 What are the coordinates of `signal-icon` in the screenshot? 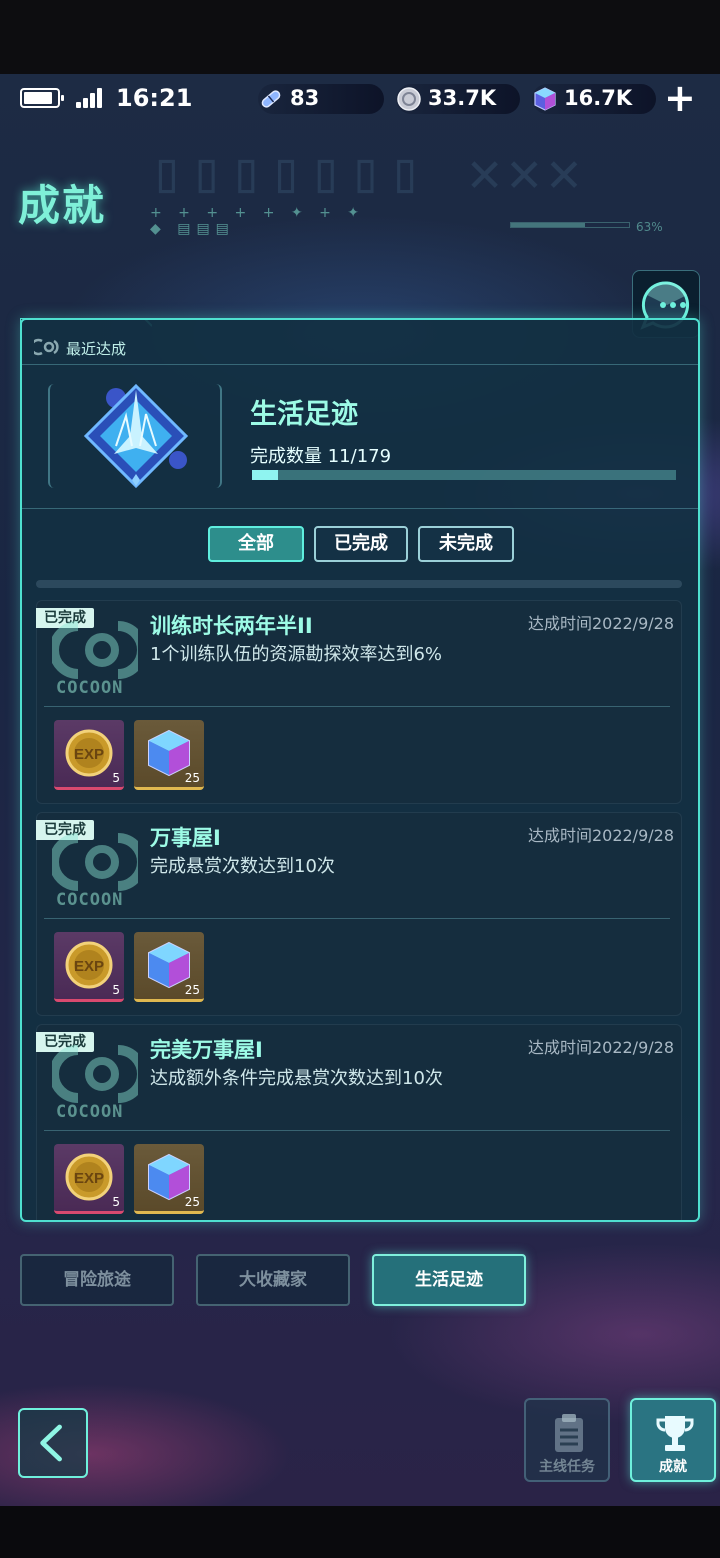 It's located at (89, 98).